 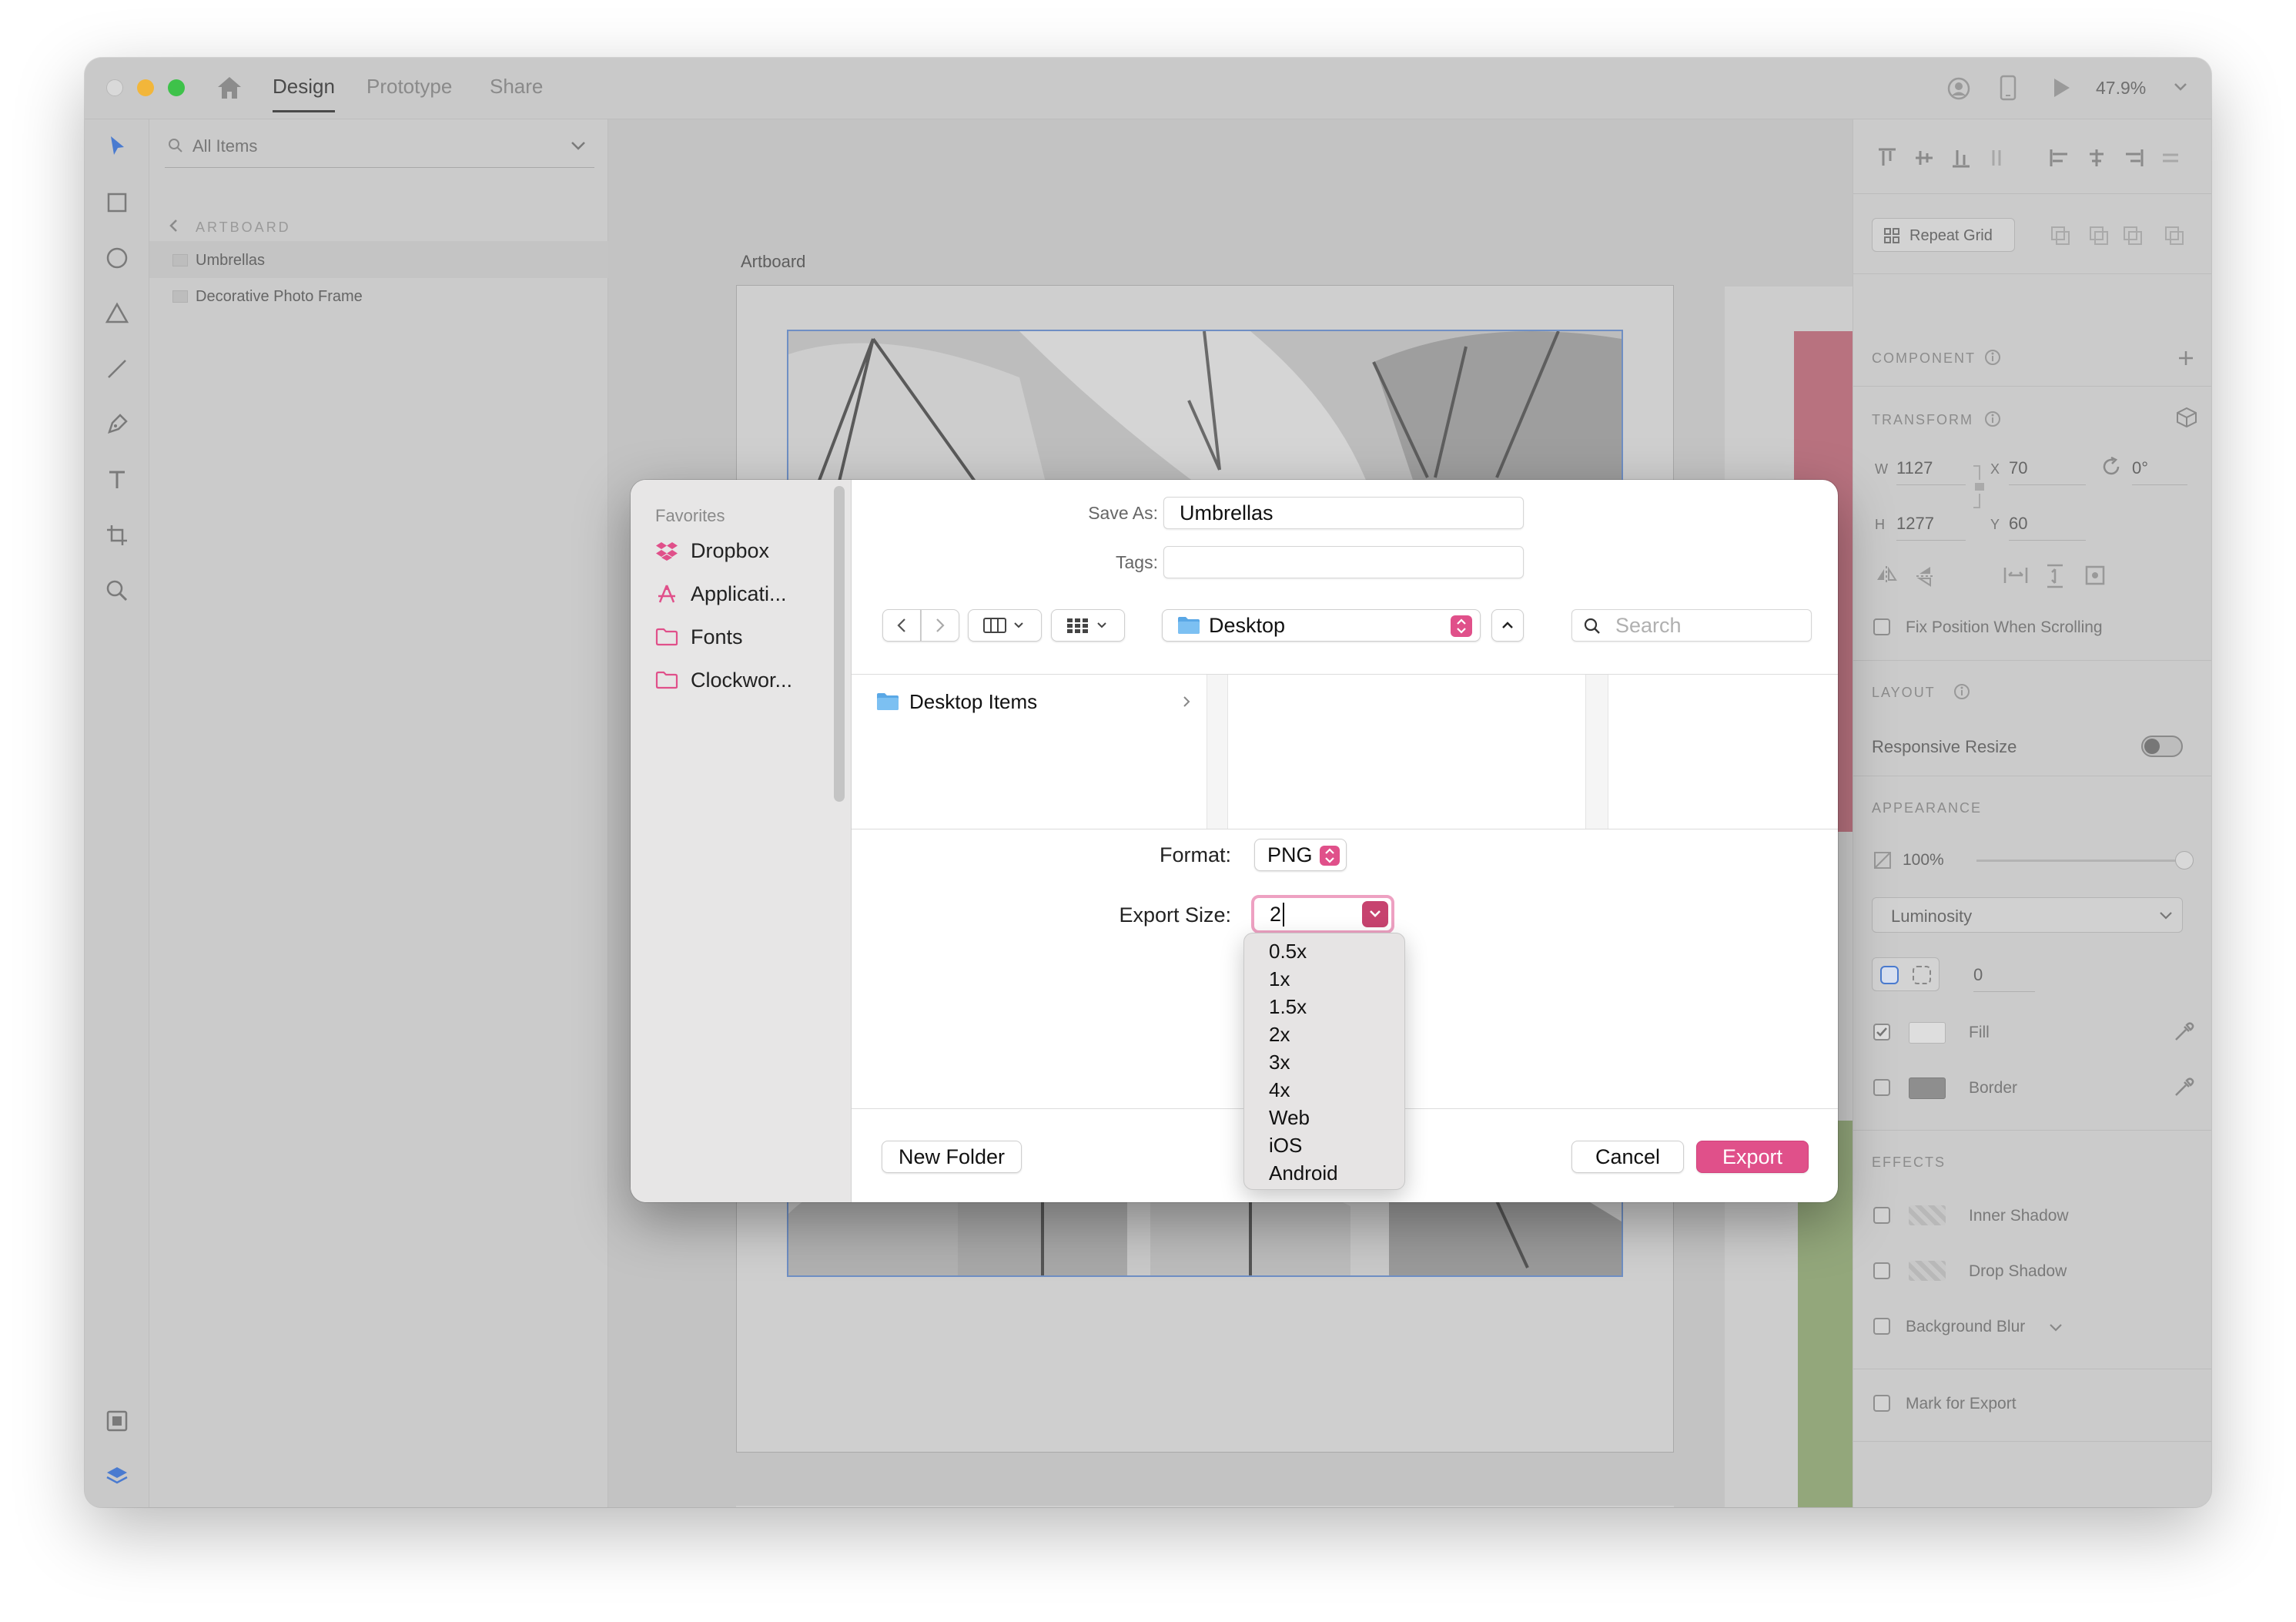 I want to click on sidebar-scrollbar, so click(x=839, y=644).